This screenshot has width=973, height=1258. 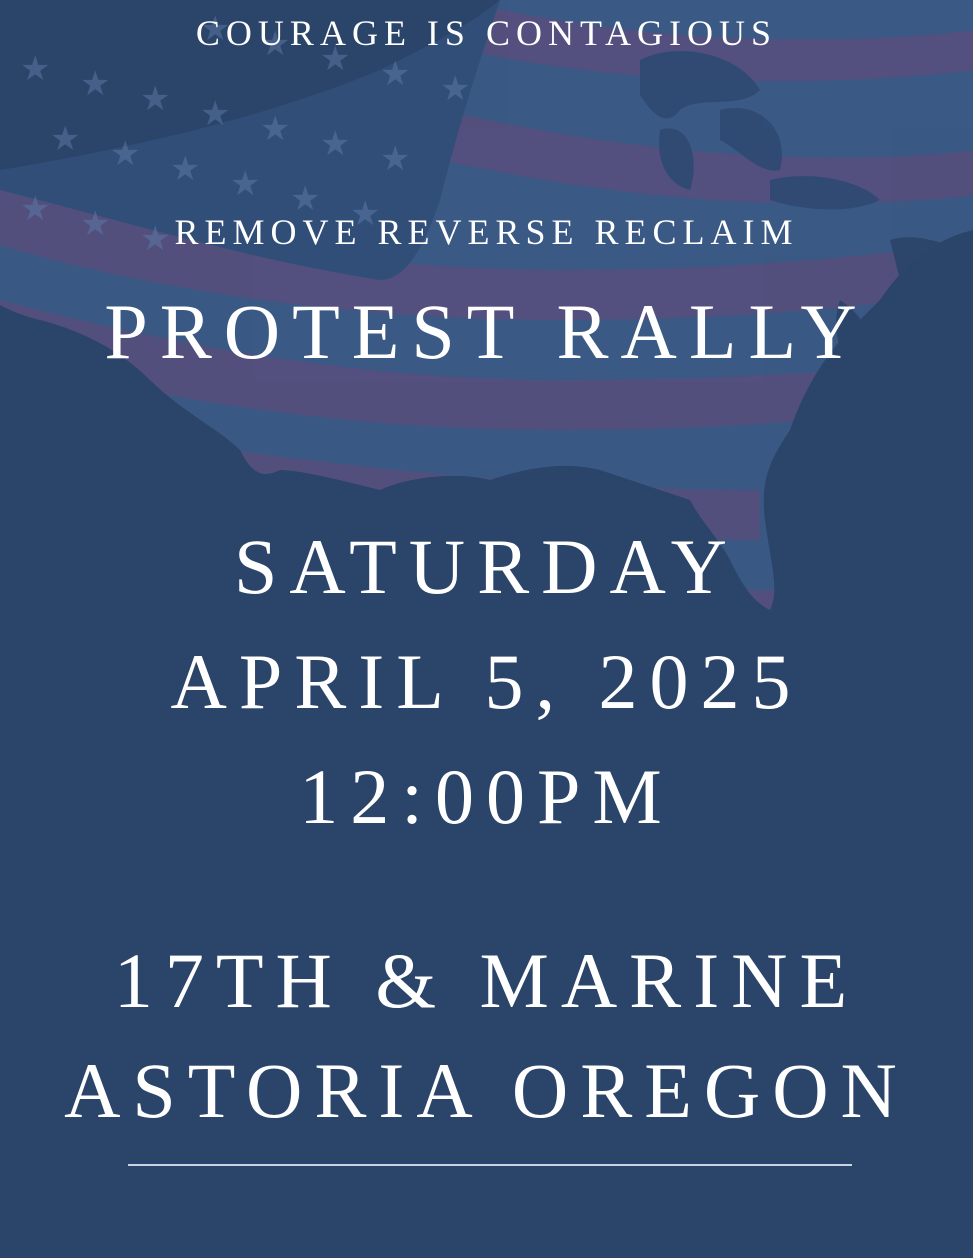 I want to click on event-address-line2: ASTORIA OREGON, so click(x=486, y=1090).